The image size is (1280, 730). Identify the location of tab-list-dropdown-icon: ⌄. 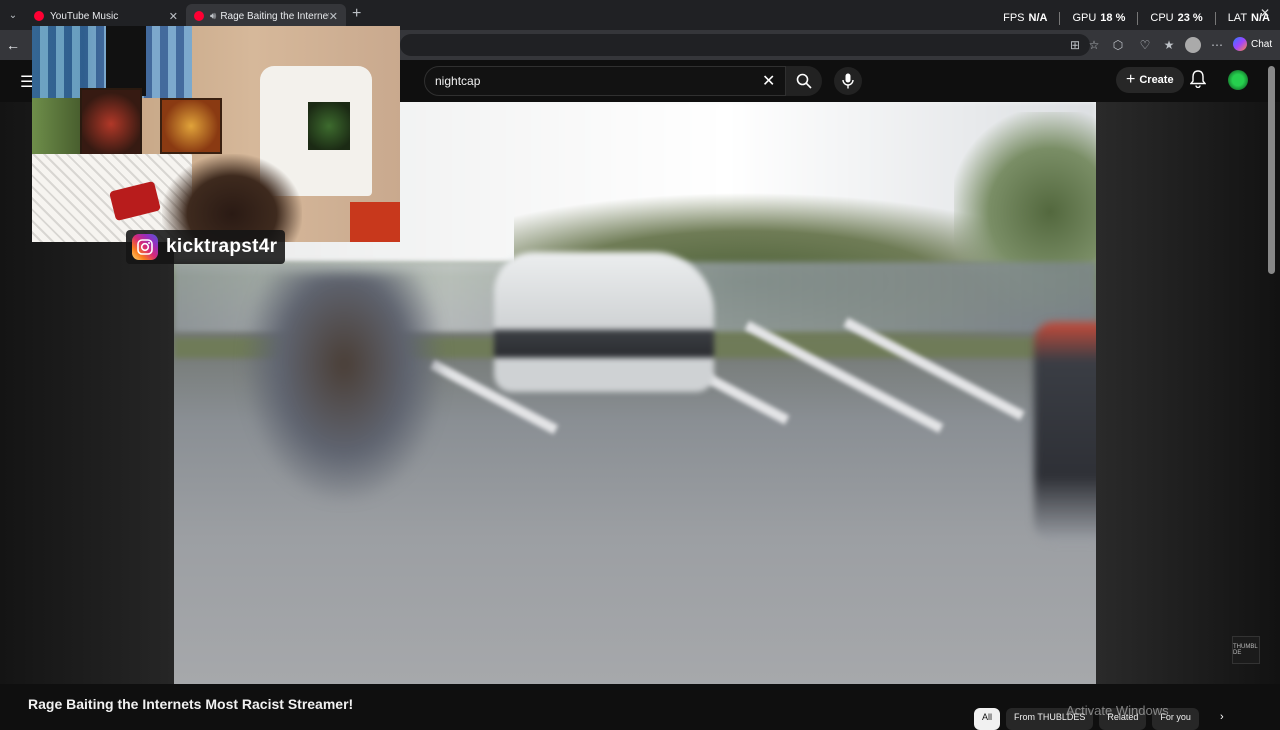
(13, 15).